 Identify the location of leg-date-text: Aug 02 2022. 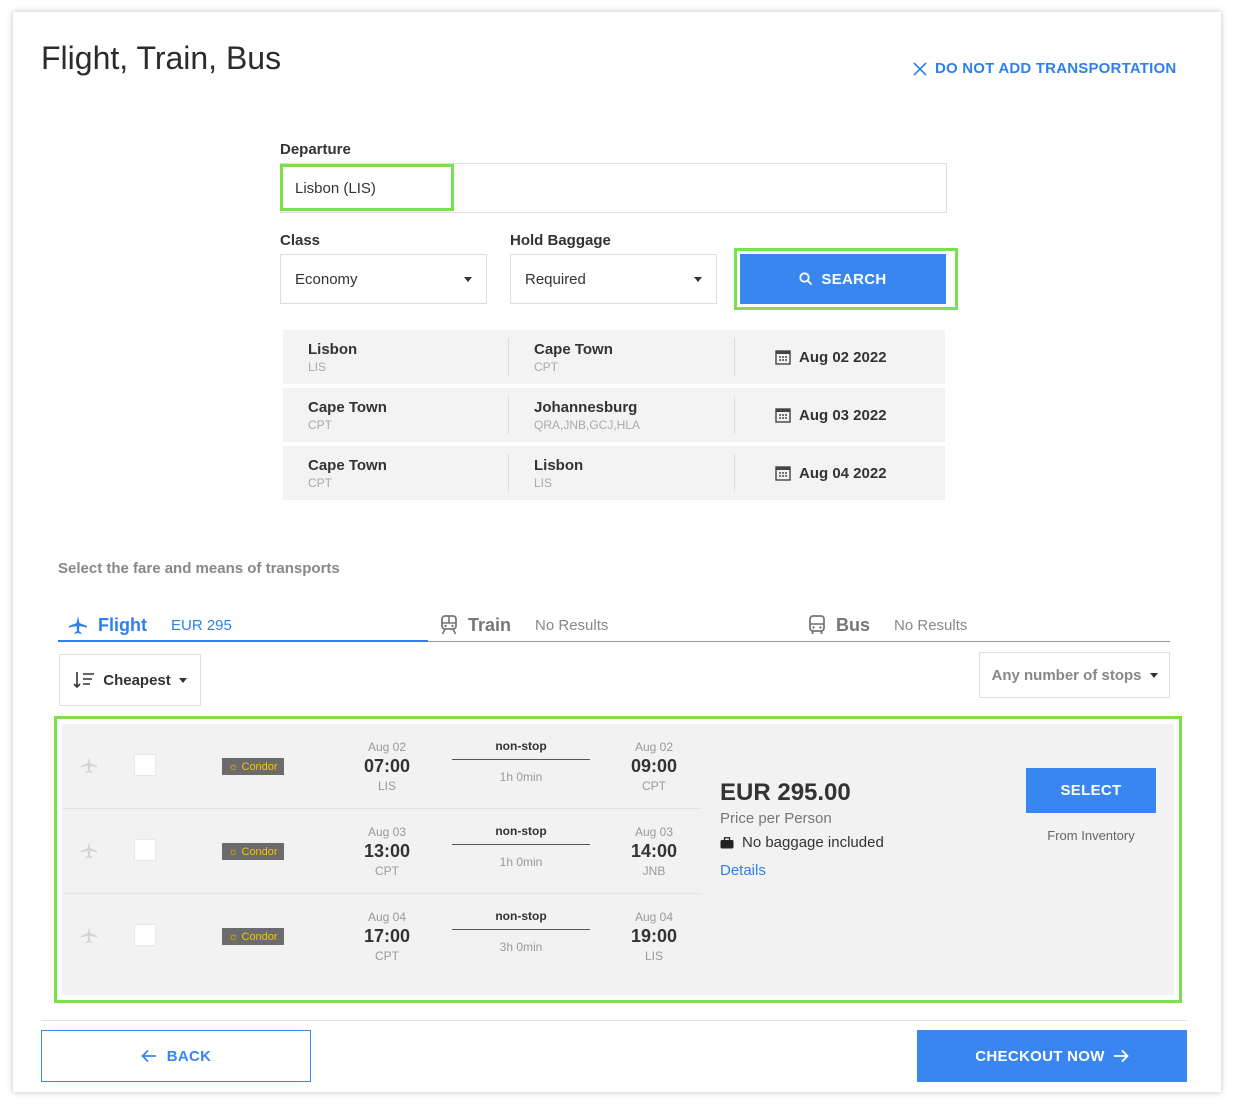
(843, 357).